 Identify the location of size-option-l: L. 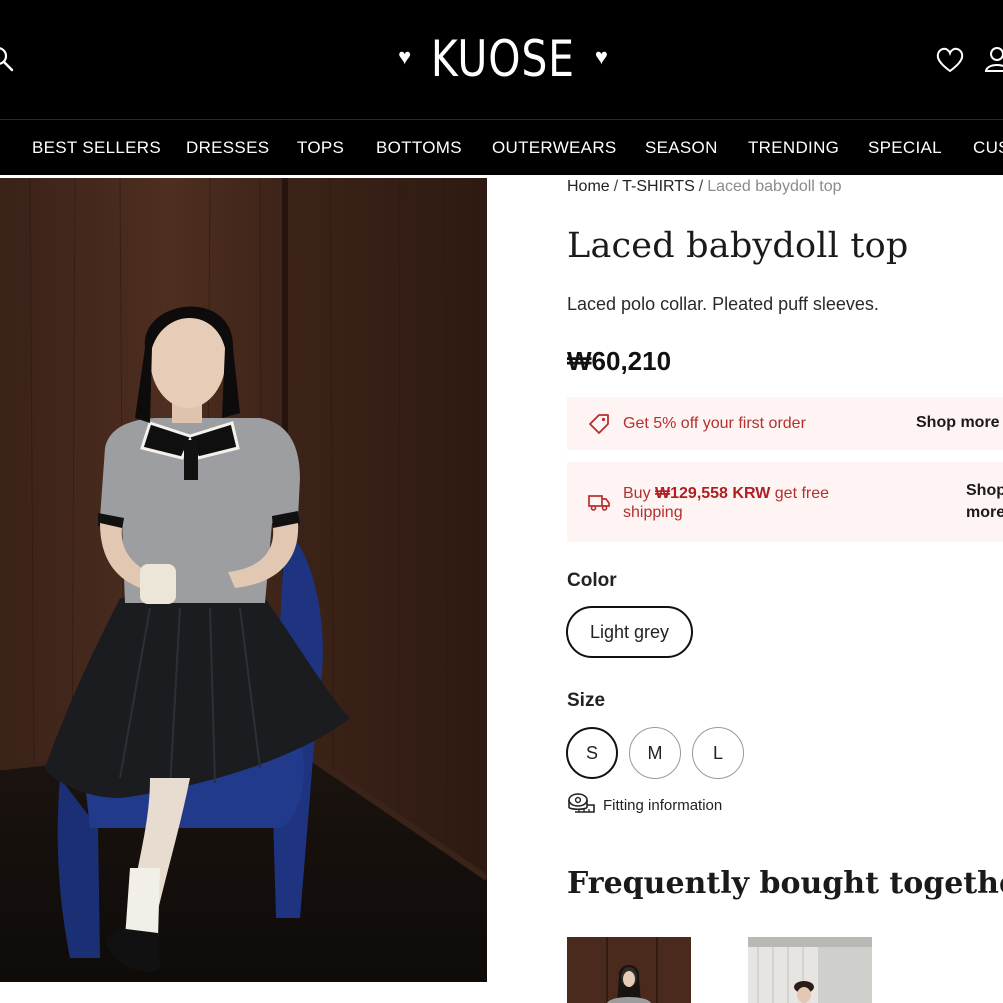
(718, 753).